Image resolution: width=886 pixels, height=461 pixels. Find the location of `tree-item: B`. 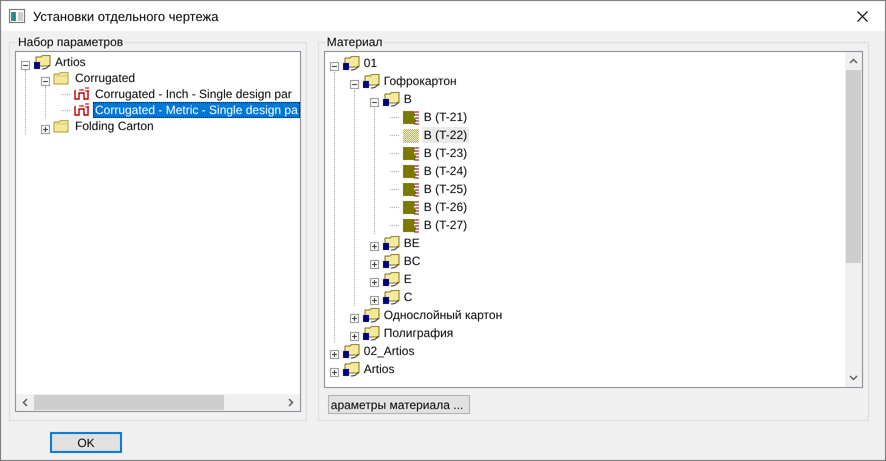

tree-item: B is located at coordinates (408, 99).